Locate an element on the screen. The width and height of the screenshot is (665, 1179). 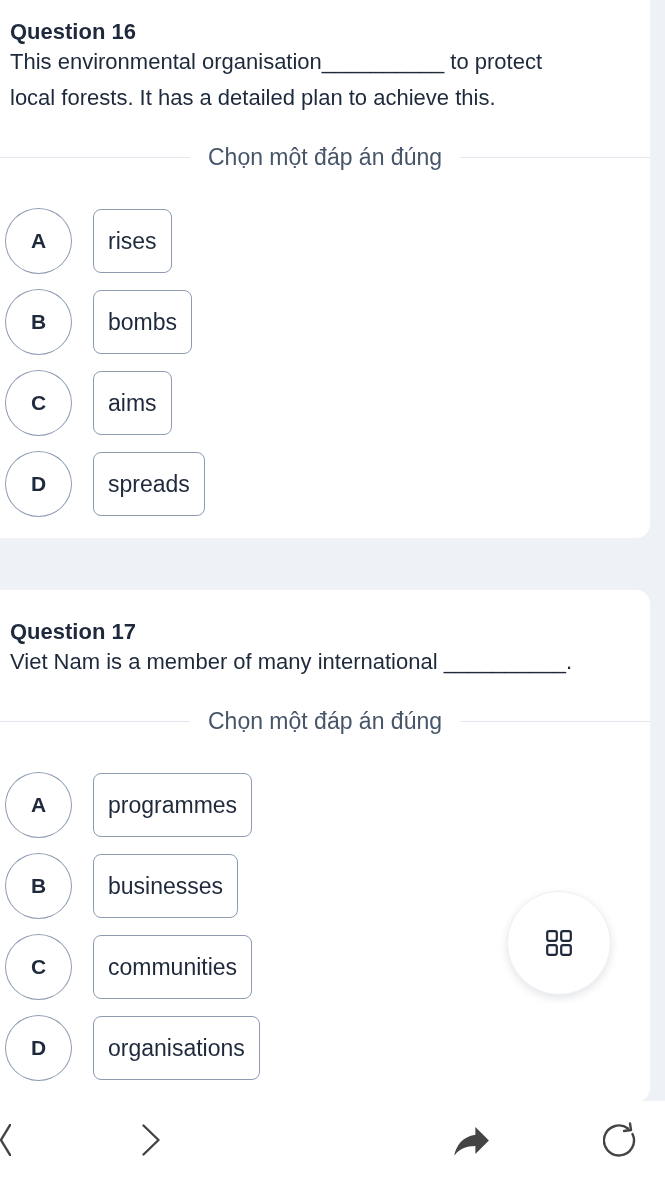
back-chevron-icon is located at coordinates (5, 1140).